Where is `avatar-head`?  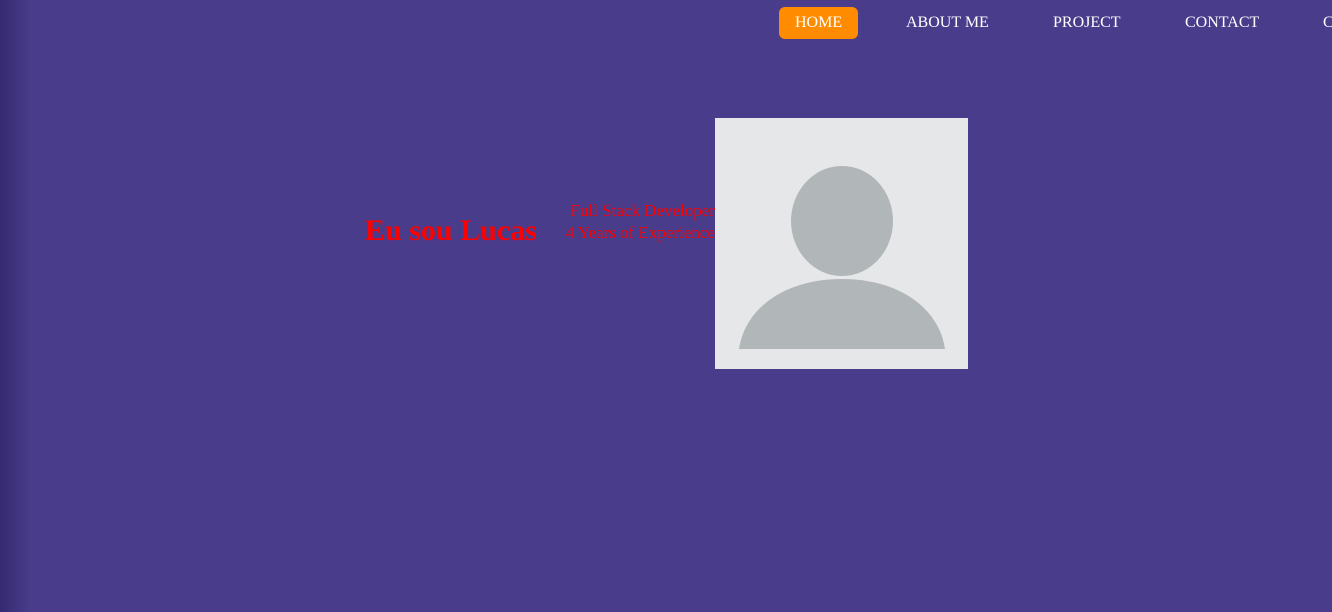
avatar-head is located at coordinates (842, 221).